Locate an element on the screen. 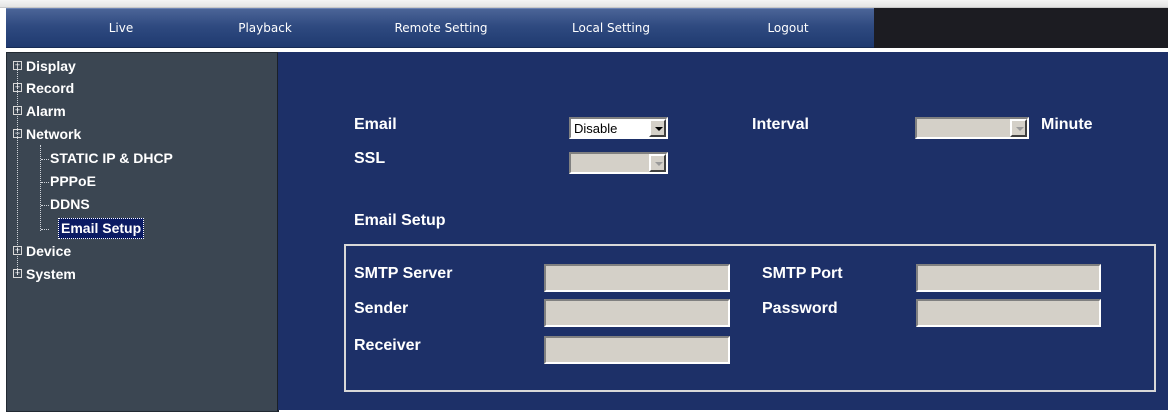  ssl-select is located at coordinates (618, 163).